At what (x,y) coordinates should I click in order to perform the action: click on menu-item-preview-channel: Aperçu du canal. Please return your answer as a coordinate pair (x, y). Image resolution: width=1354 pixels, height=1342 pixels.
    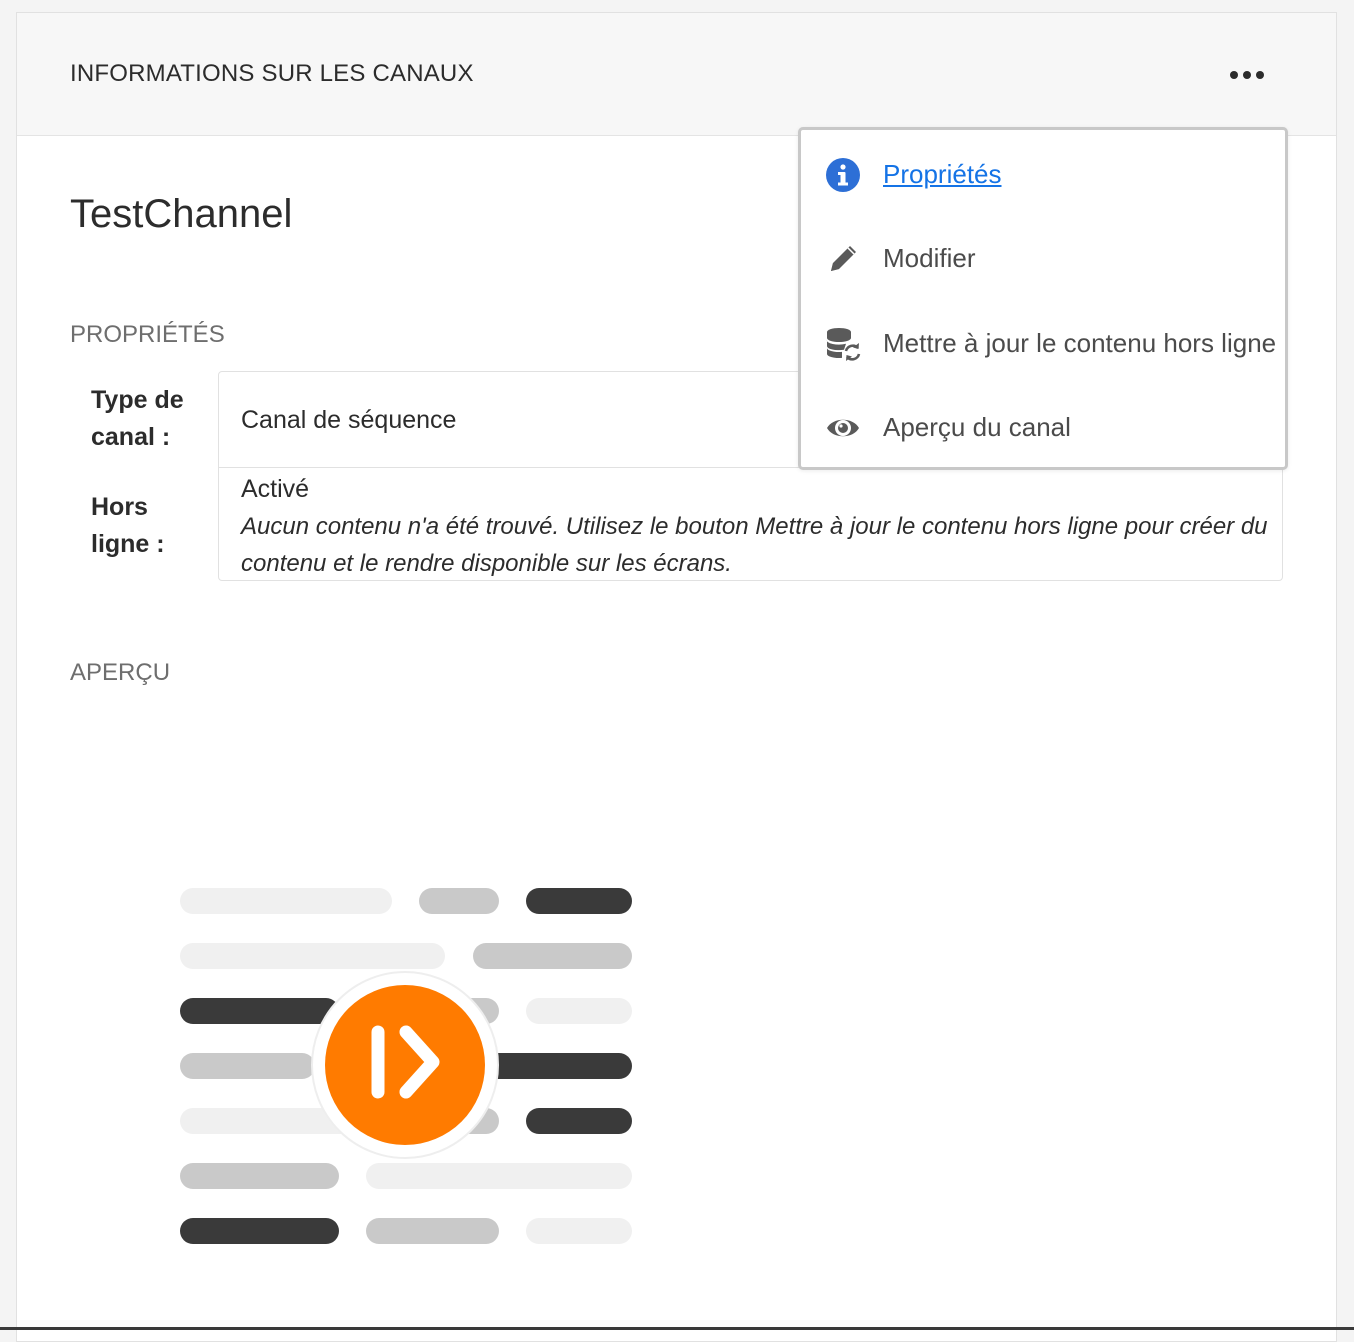
    Looking at the image, I should click on (1043, 428).